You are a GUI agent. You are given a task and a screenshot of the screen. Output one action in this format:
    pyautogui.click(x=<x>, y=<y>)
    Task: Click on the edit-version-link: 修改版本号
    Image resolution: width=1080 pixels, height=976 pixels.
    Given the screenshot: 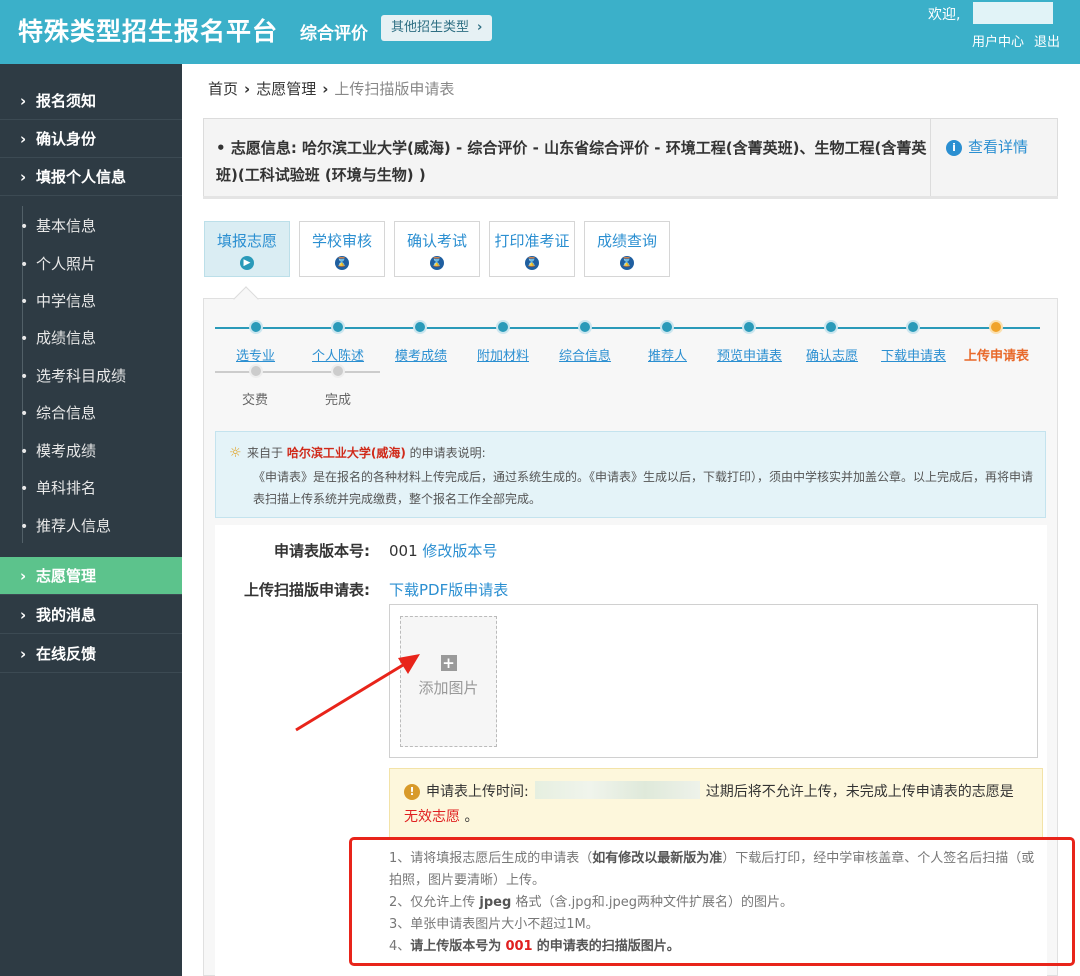 What is the action you would take?
    pyautogui.click(x=459, y=551)
    